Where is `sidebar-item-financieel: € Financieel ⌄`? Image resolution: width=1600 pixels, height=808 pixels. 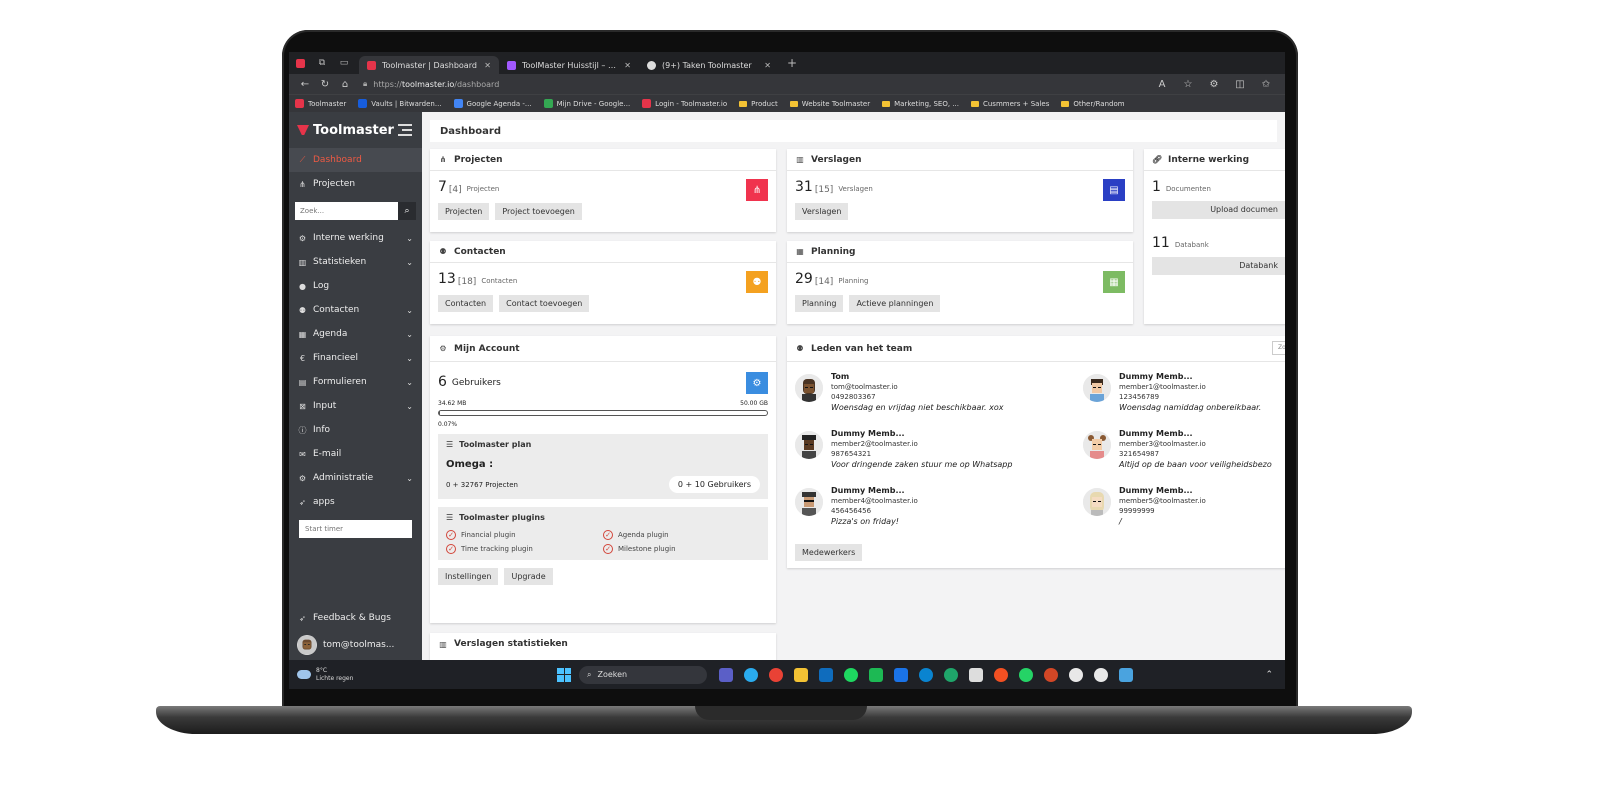 sidebar-item-financieel: € Financieel ⌄ is located at coordinates (355, 358).